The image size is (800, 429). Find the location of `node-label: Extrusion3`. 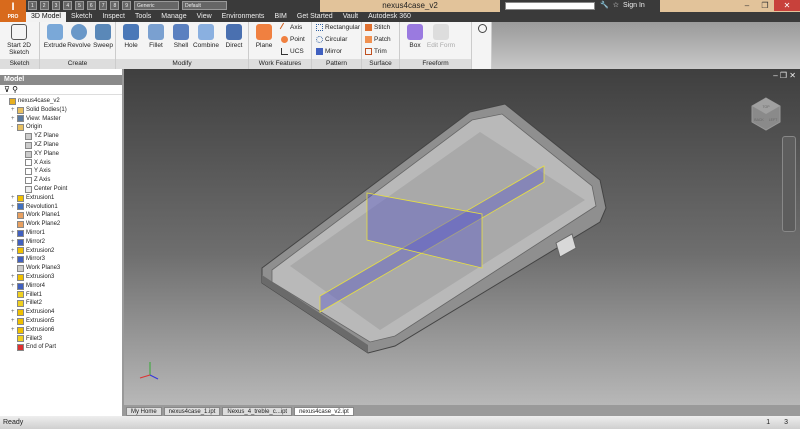

node-label: Extrusion3 is located at coordinates (40, 276).